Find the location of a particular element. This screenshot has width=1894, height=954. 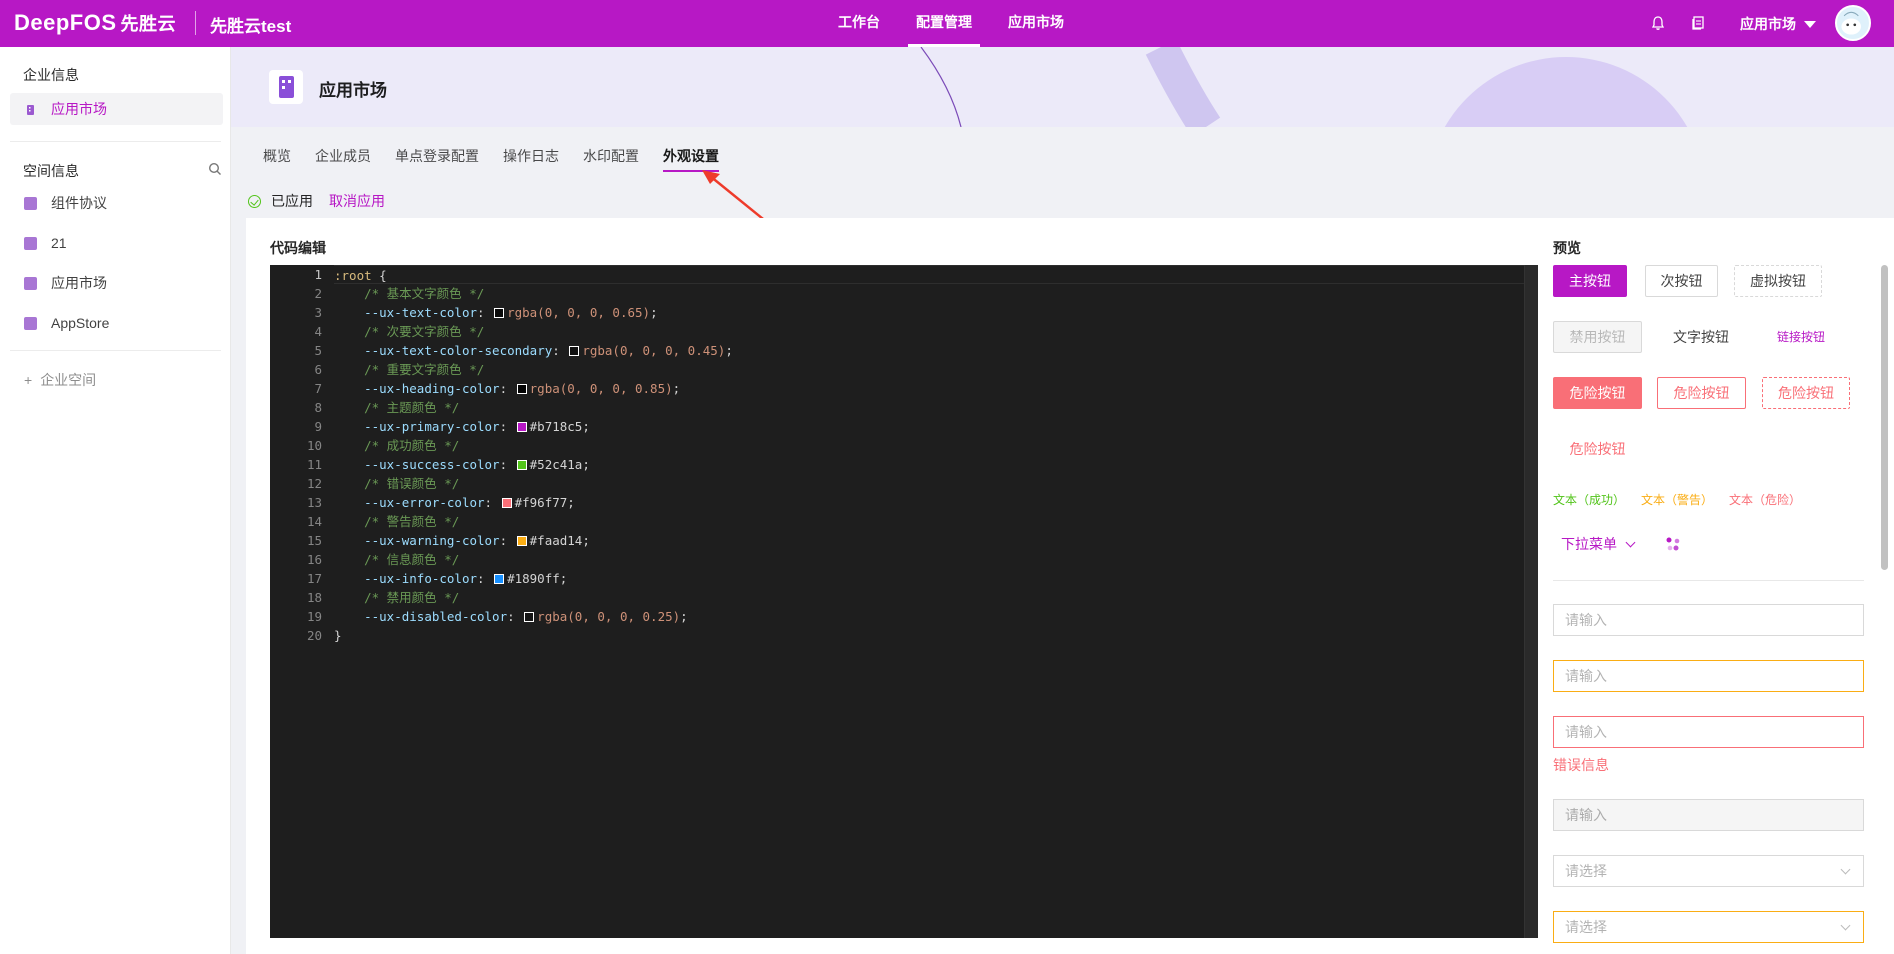

sidebar-divider is located at coordinates (115, 350).